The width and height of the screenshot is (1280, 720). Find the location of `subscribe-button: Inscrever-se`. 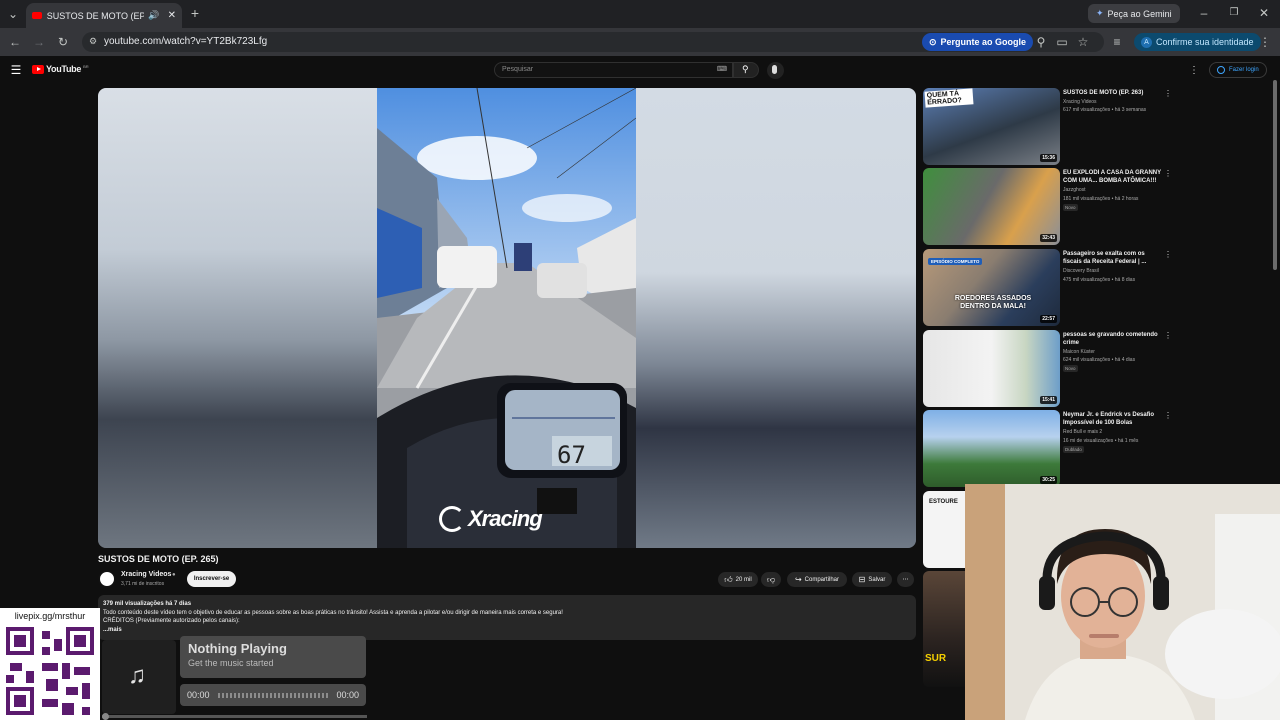

subscribe-button: Inscrever-se is located at coordinates (211, 579).